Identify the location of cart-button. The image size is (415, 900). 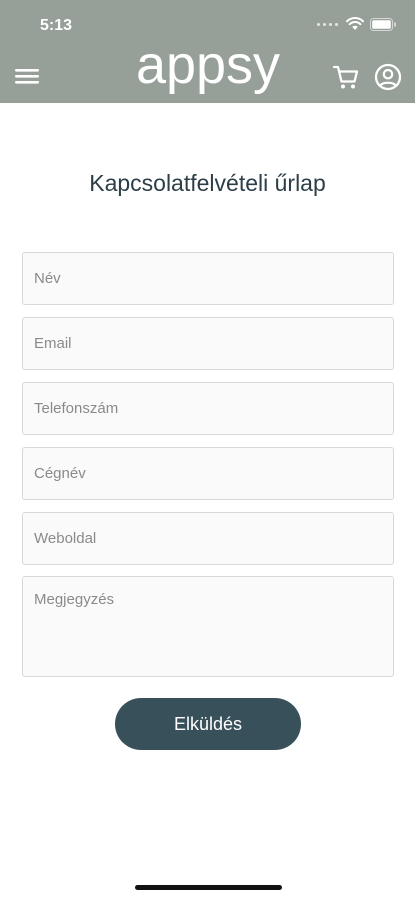
(346, 77).